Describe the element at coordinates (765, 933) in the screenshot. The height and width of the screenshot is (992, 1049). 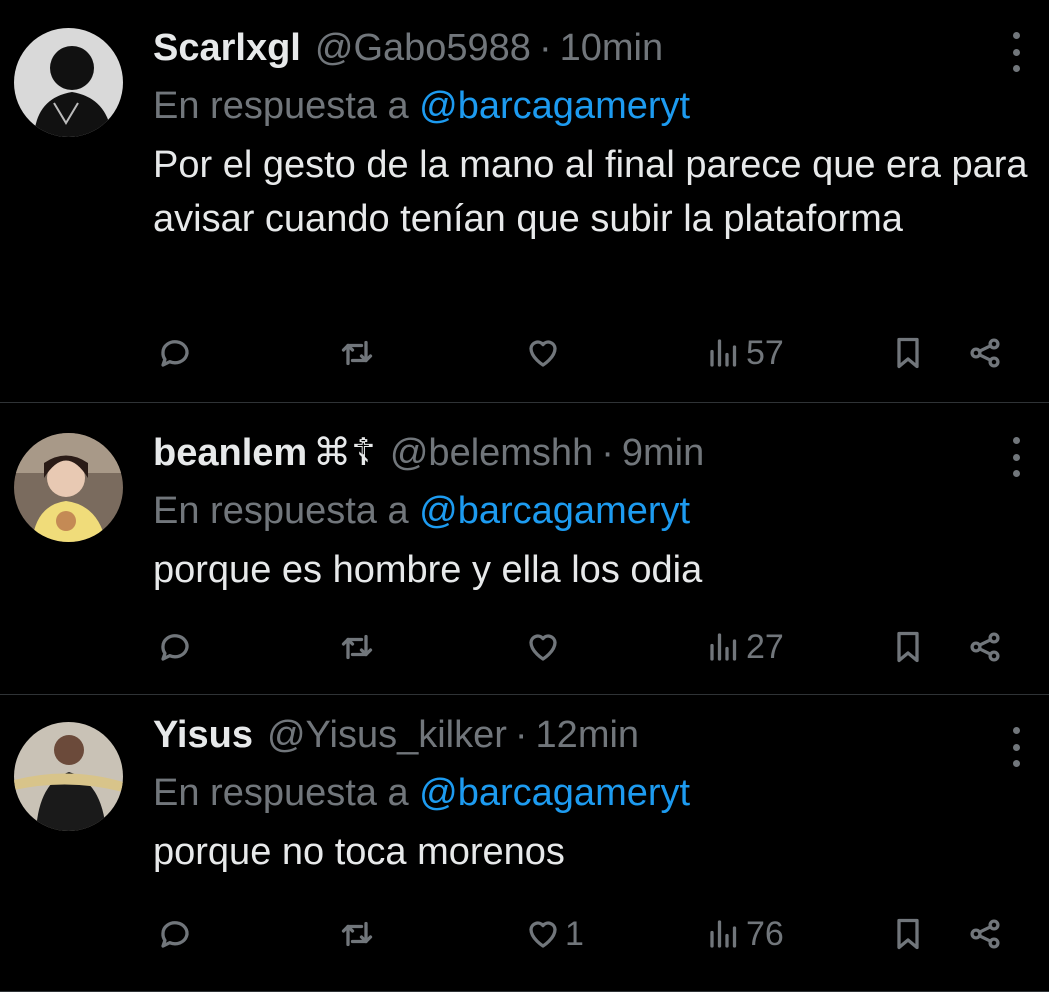
I see `views-count: 76` at that location.